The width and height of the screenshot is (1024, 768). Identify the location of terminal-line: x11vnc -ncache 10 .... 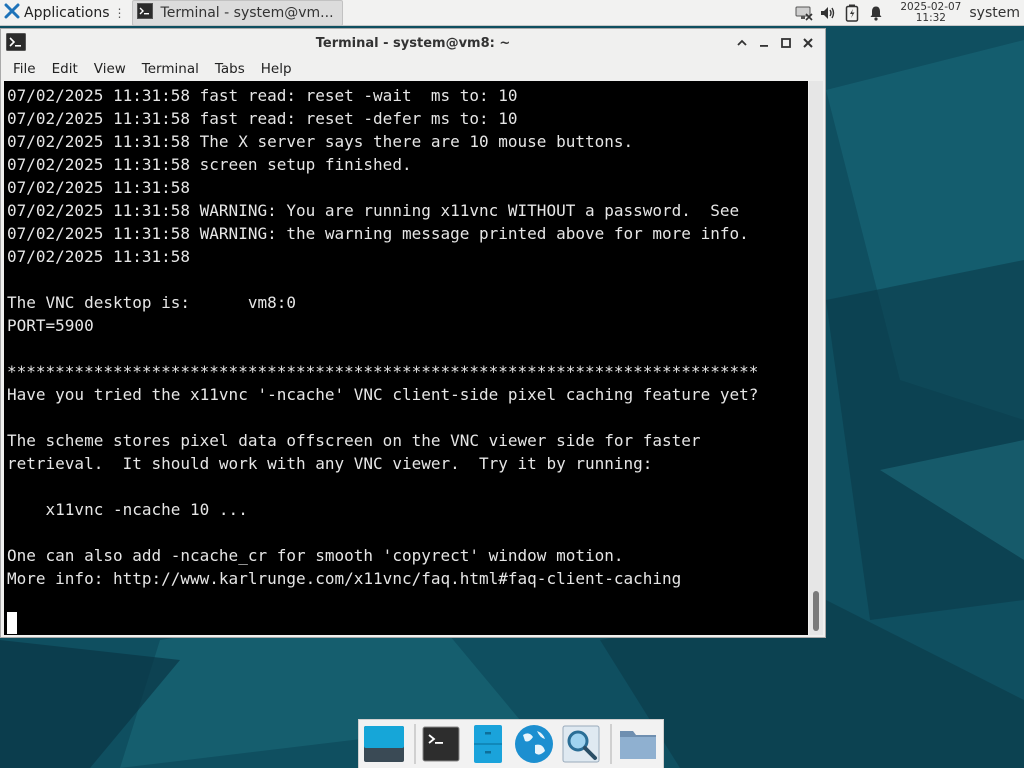
(127, 509).